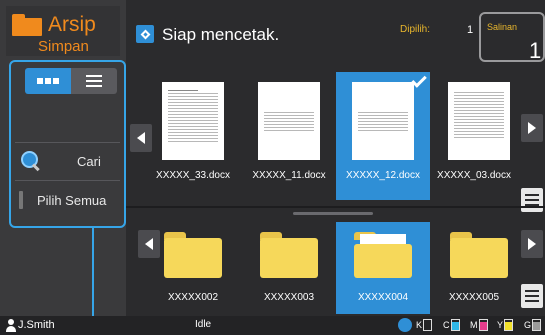 This screenshot has height=335, width=545. Describe the element at coordinates (415, 29) in the screenshot. I see `selected-label: Dipilih:` at that location.